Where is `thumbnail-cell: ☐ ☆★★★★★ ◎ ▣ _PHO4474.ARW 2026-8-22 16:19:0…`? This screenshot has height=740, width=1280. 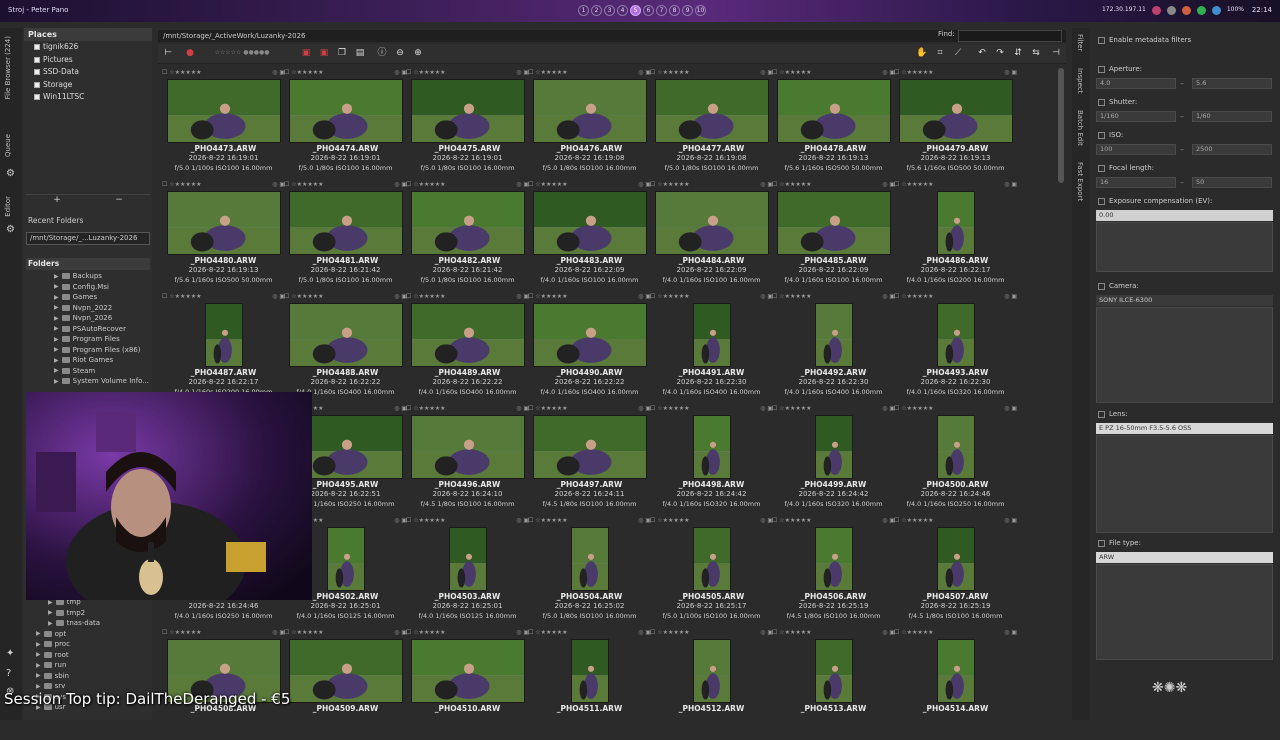
thumbnail-cell: ☐ ☆★★★★★ ◎ ▣ _PHO4474.ARW 2026-8-22 16:19:0… is located at coordinates (345, 124).